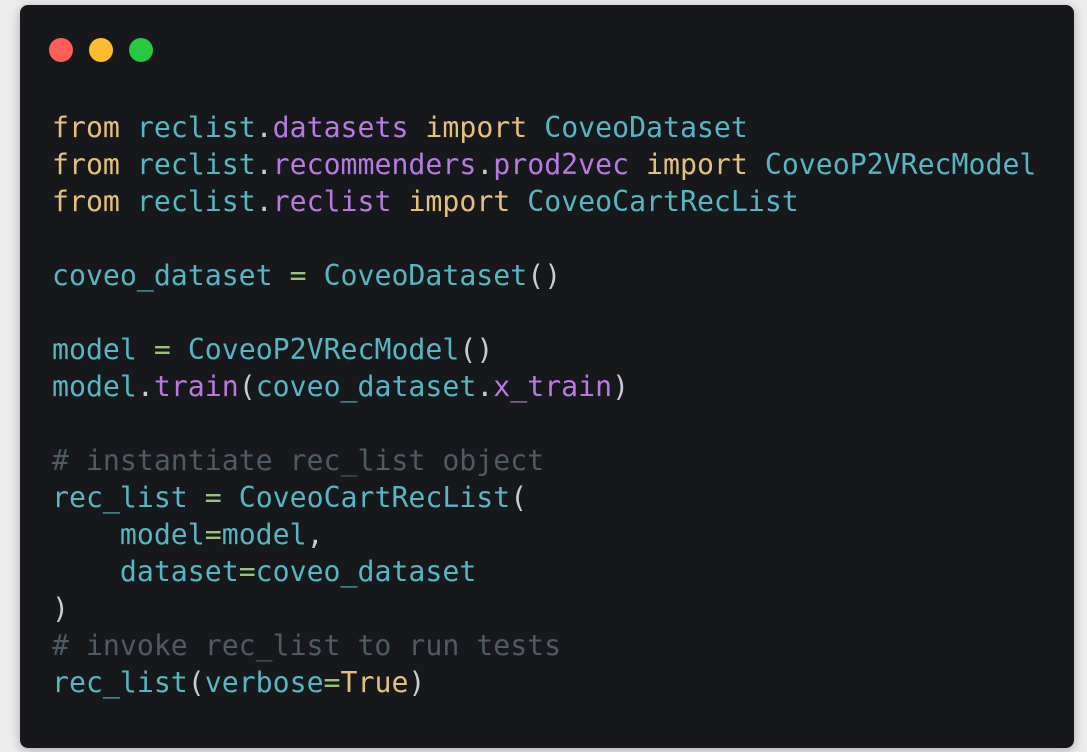 This screenshot has width=1087, height=752. I want to click on attribute-token: datasets, so click(340, 127).